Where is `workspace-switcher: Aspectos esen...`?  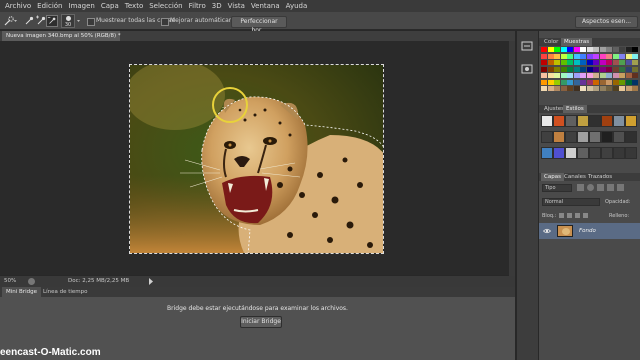
workspace-switcher: Aspectos esen... is located at coordinates (606, 22).